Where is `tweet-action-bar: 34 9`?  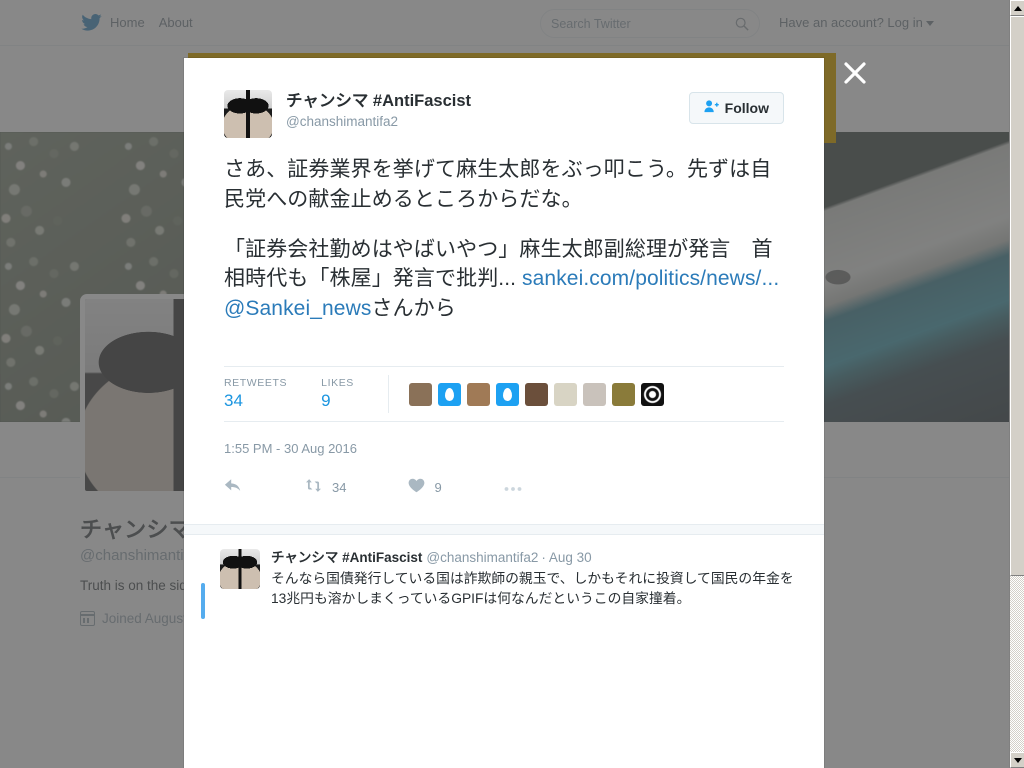
tweet-action-bar: 34 9 is located at coordinates (504, 487).